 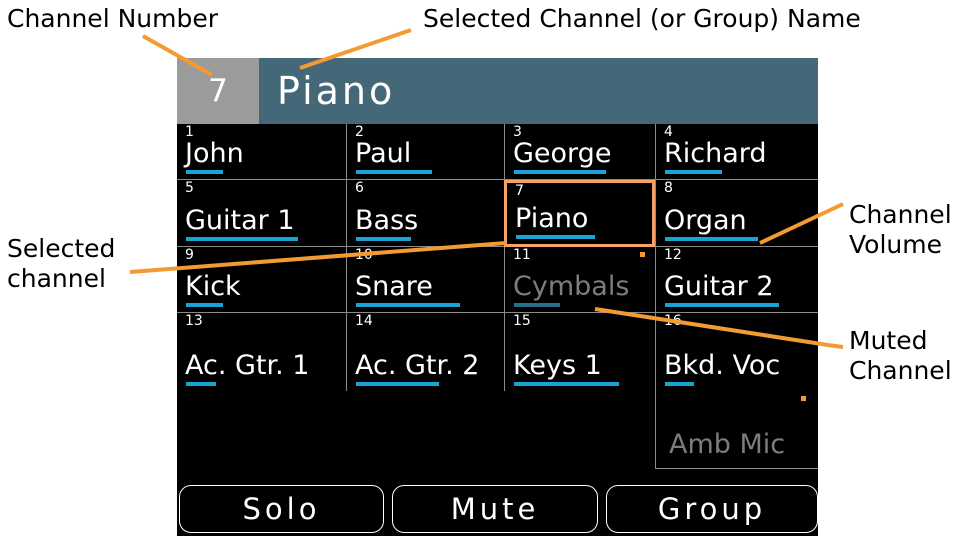 I want to click on channel-name: Cymbals, so click(x=571, y=286).